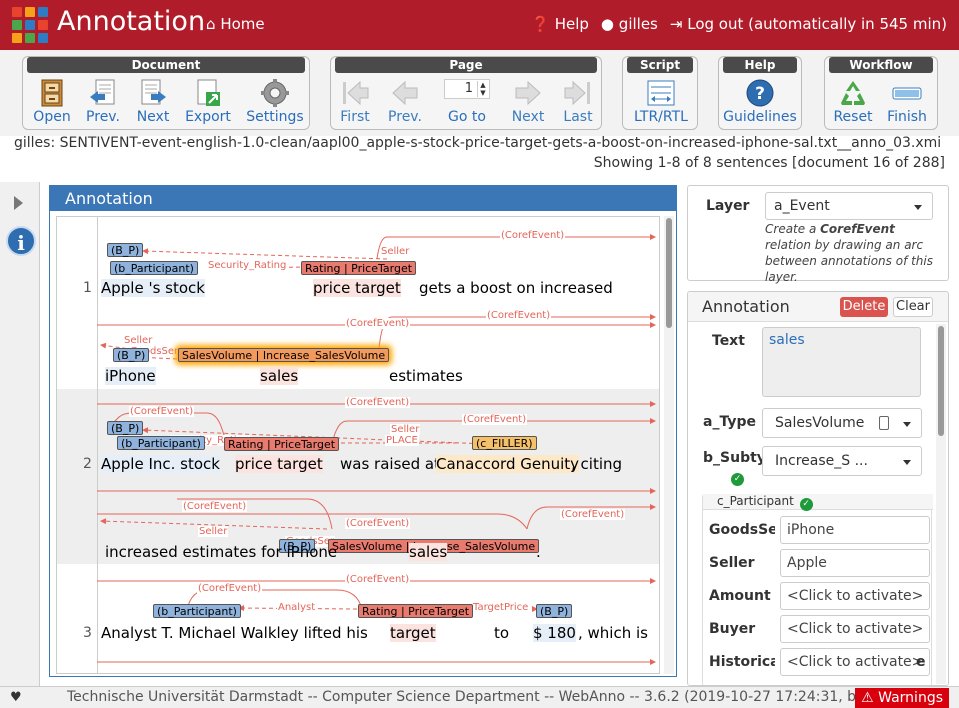  Describe the element at coordinates (907, 102) in the screenshot. I see `finish-button: Finish` at that location.